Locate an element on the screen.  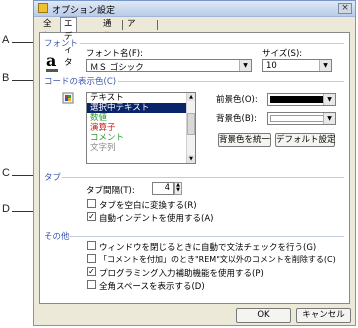
tab-communication: 通信 is located at coordinates (107, 30).